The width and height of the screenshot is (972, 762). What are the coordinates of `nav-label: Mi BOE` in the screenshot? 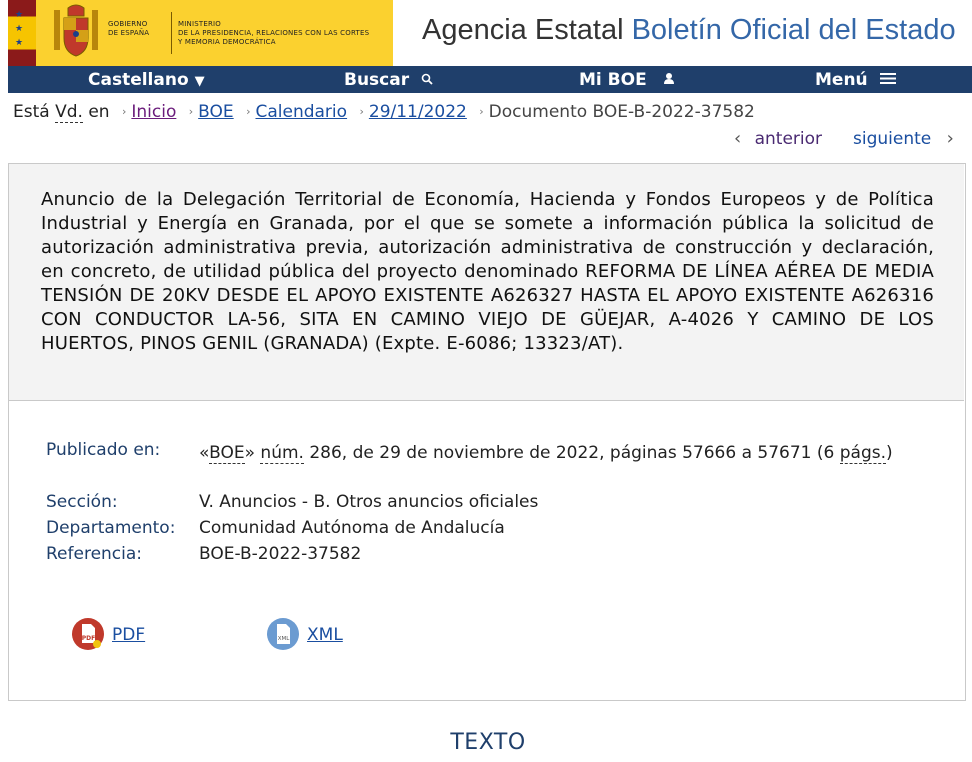 It's located at (613, 80).